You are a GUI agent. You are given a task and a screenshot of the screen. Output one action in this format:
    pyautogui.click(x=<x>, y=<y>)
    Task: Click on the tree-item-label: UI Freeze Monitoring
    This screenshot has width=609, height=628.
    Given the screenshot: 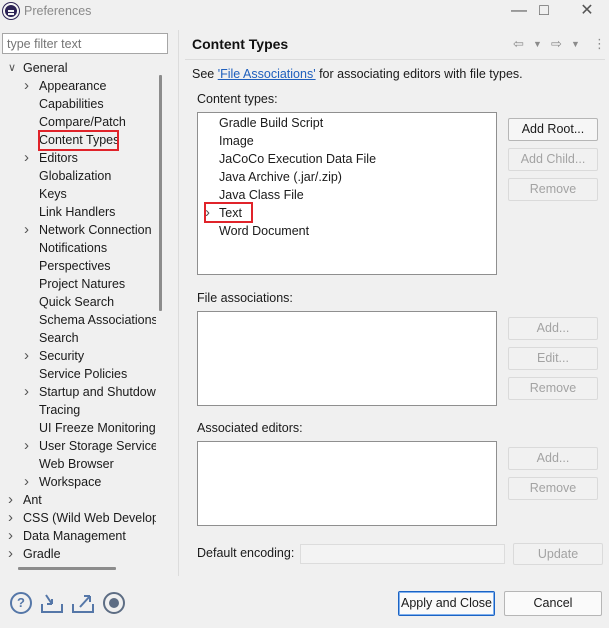 What is the action you would take?
    pyautogui.click(x=97, y=428)
    